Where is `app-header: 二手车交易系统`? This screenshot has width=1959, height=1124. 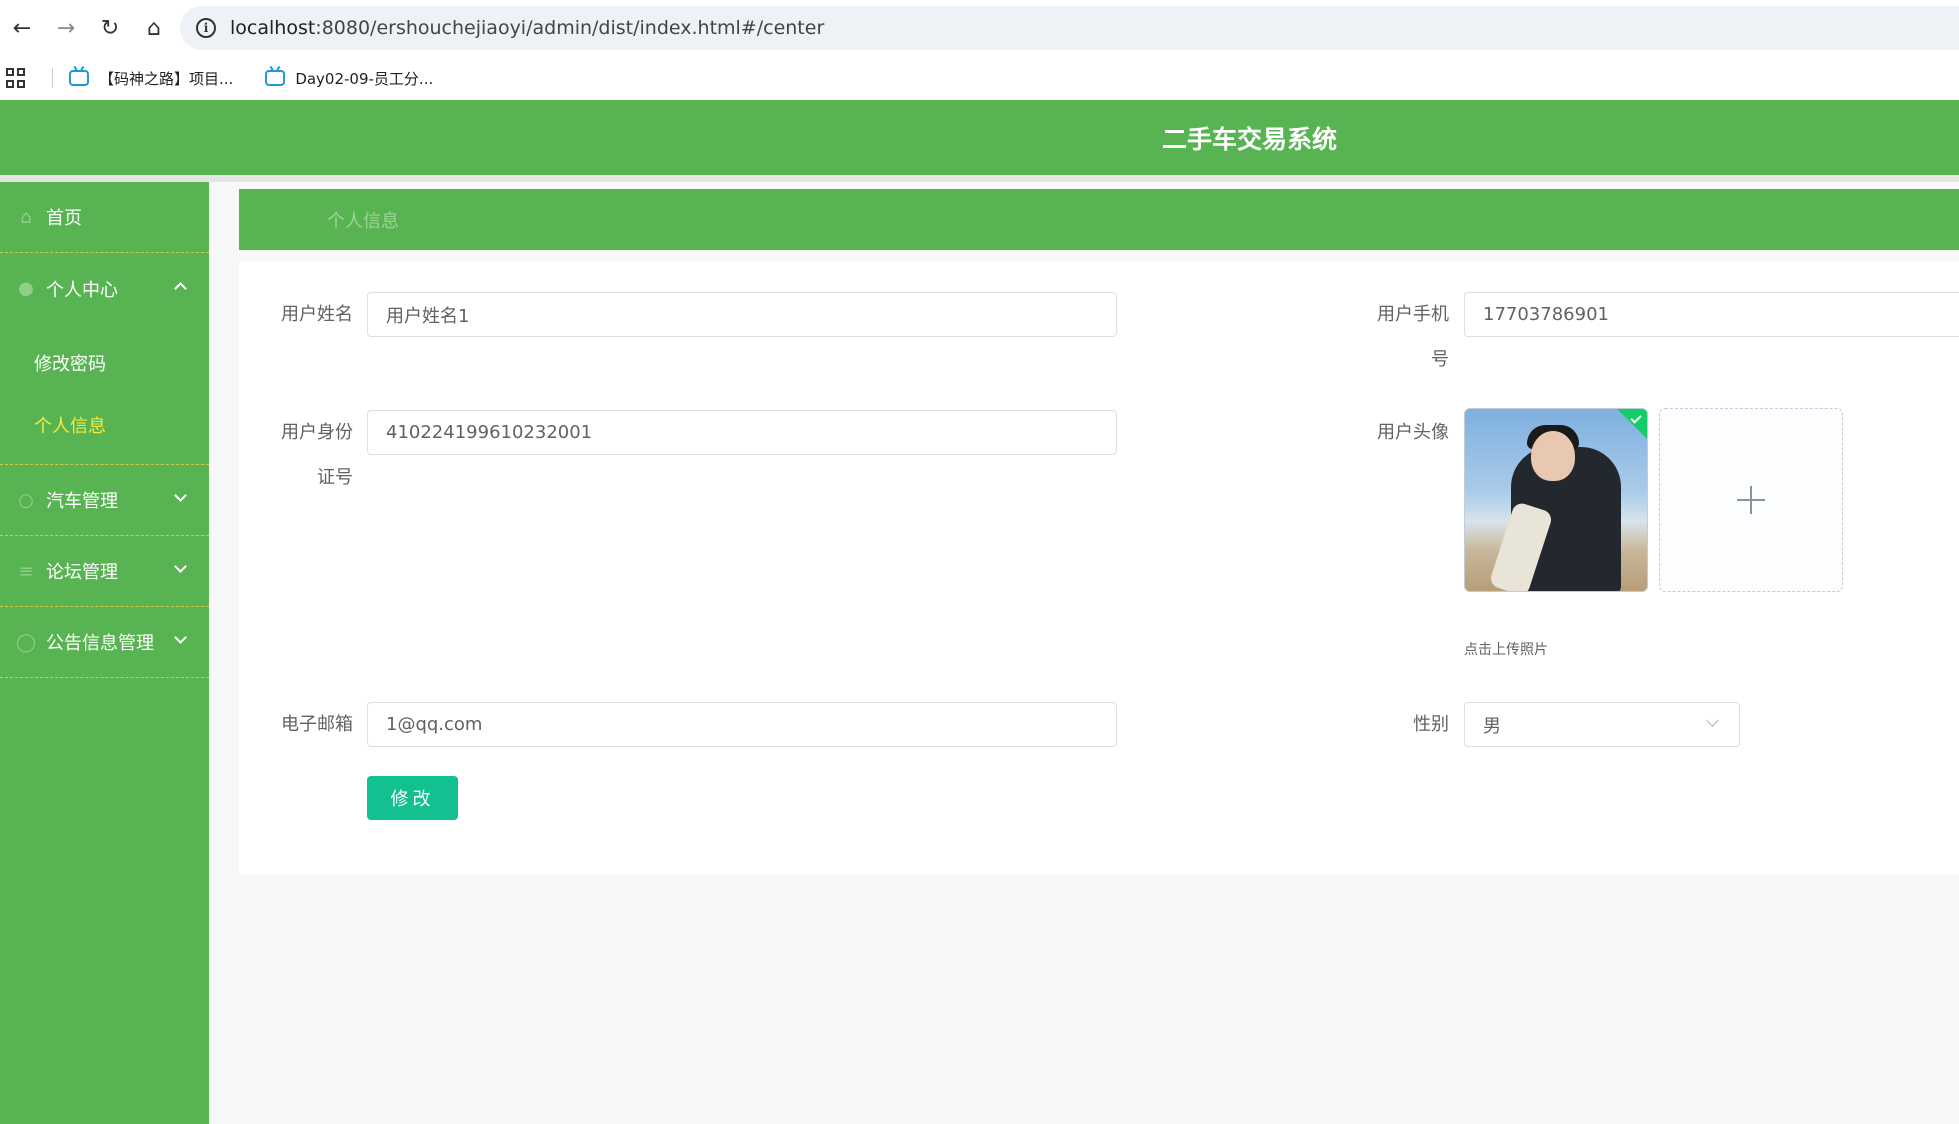
app-header: 二手车交易系统 is located at coordinates (979, 137).